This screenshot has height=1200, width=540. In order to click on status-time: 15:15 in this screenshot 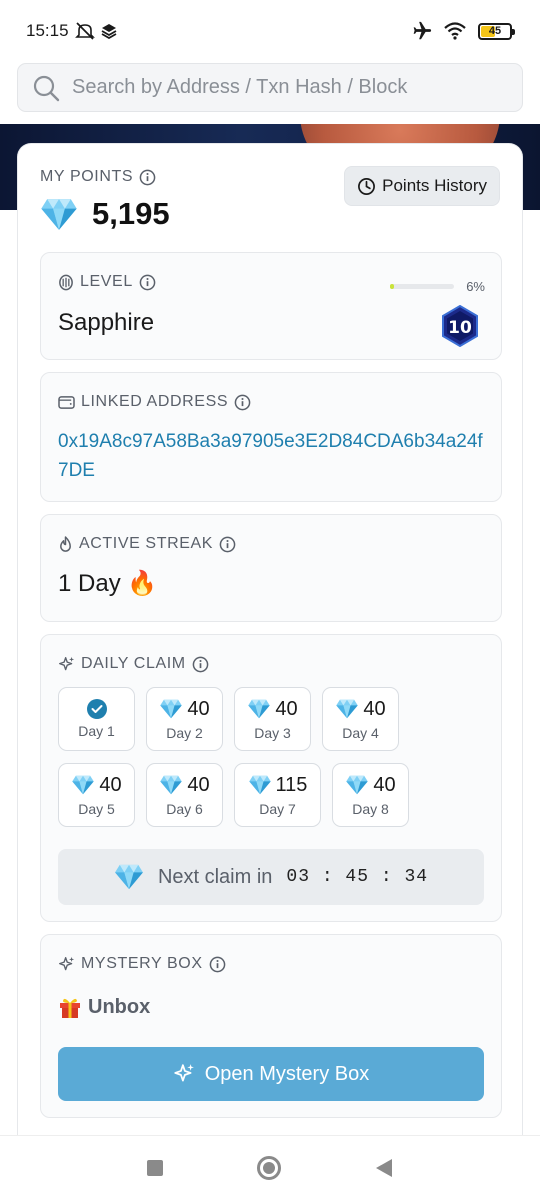, I will do `click(47, 30)`.